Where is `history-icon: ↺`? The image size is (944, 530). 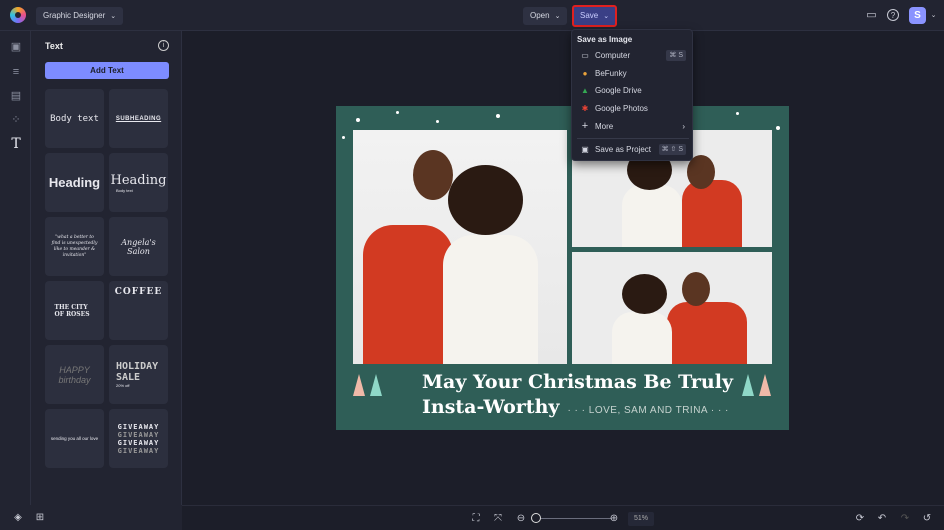 history-icon: ↺ is located at coordinates (927, 519).